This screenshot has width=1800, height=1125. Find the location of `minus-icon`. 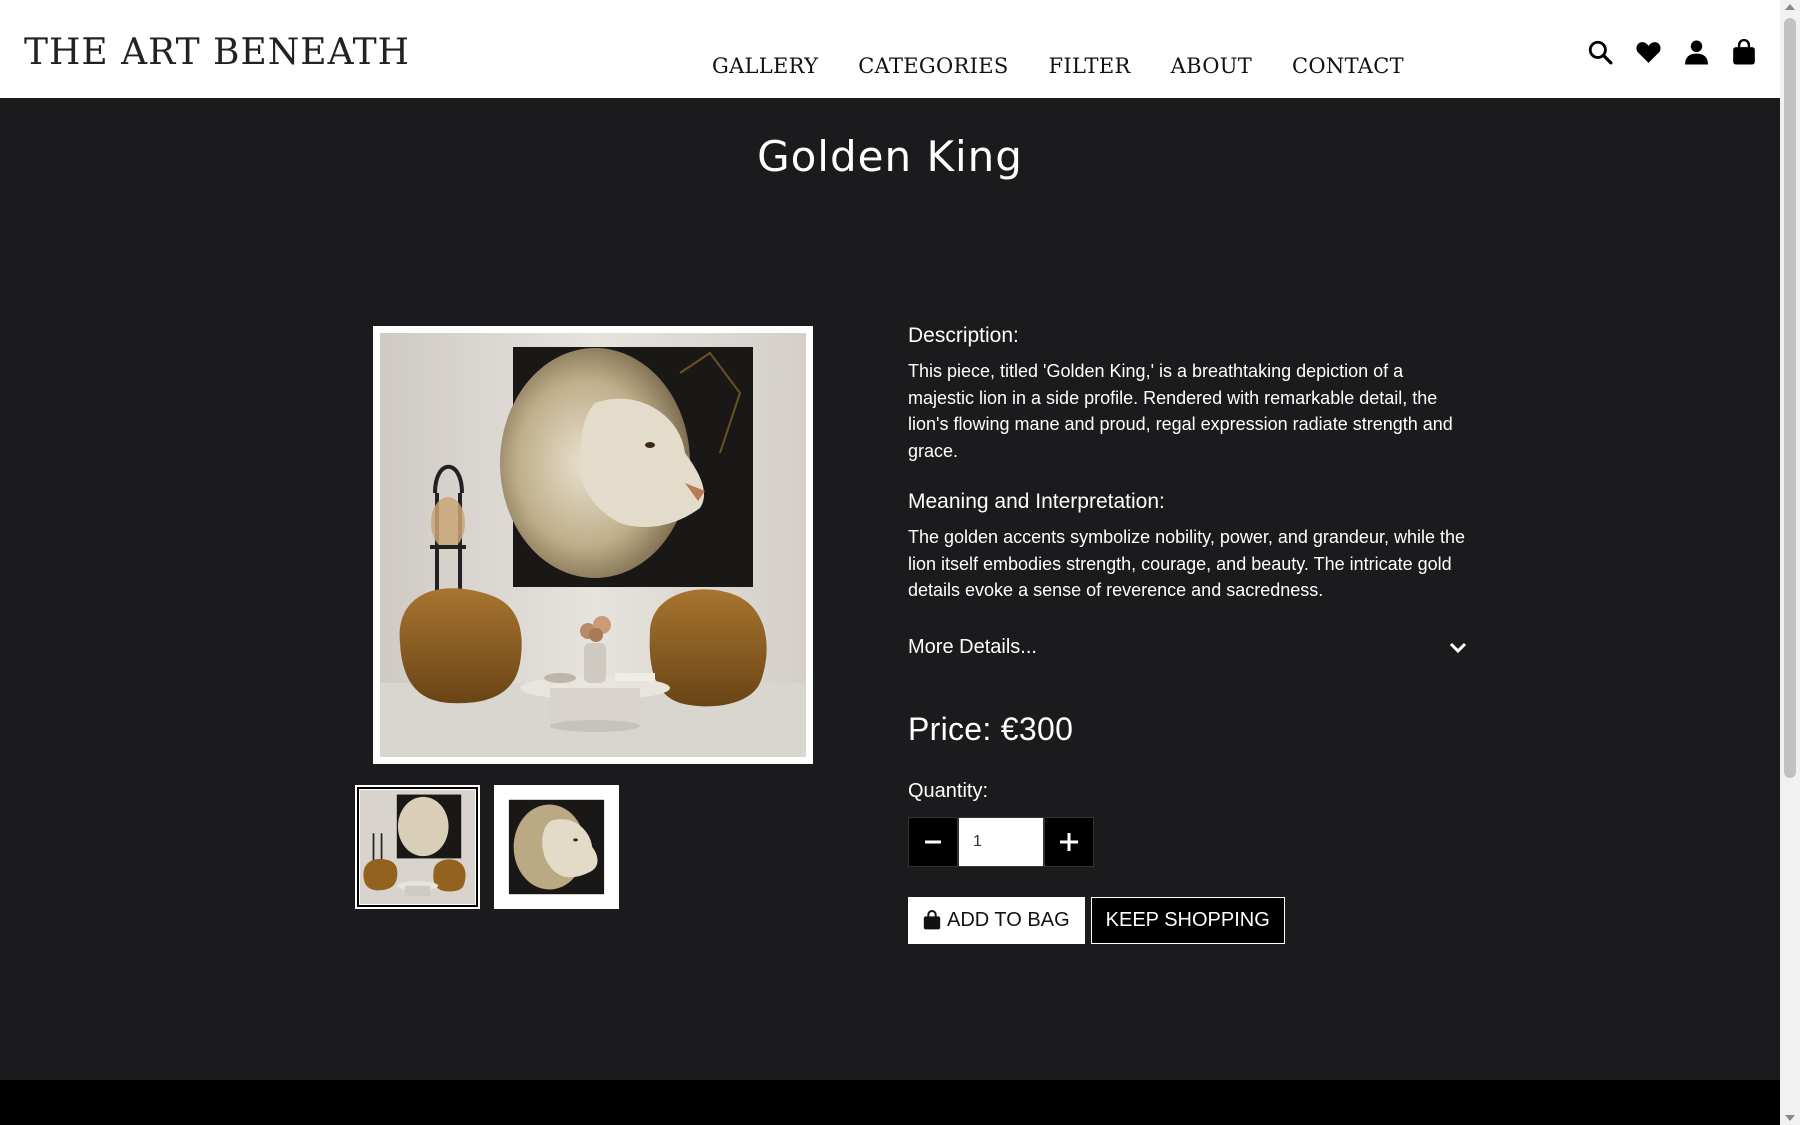

minus-icon is located at coordinates (933, 841).